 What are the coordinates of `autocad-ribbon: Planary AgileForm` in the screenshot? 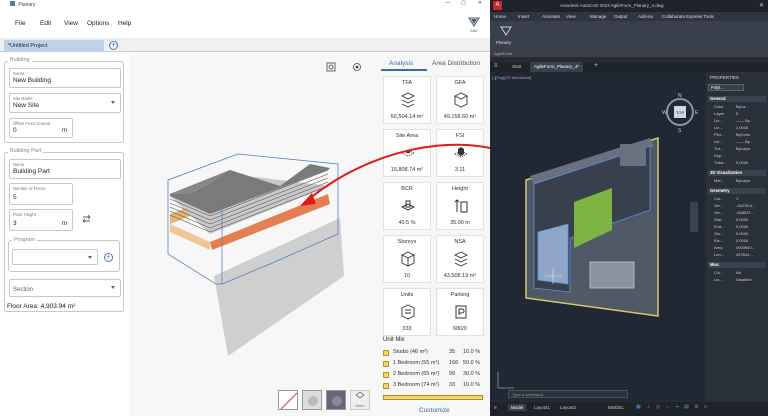 It's located at (629, 39).